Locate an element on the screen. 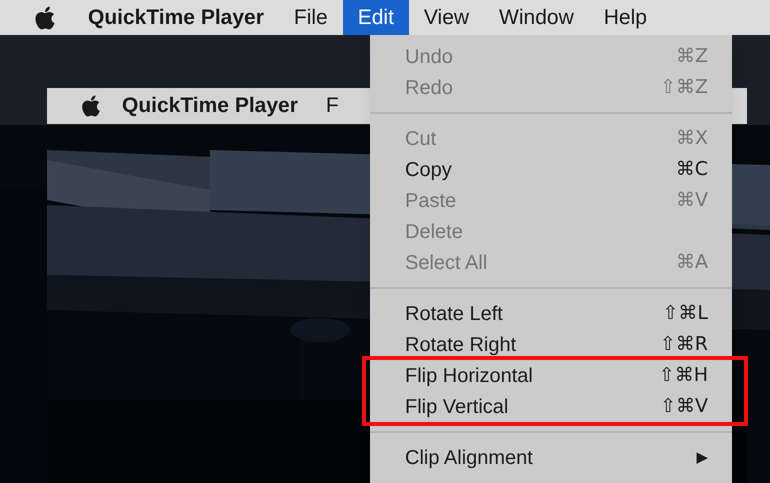 This screenshot has width=770, height=483. menu-title: View is located at coordinates (446, 17).